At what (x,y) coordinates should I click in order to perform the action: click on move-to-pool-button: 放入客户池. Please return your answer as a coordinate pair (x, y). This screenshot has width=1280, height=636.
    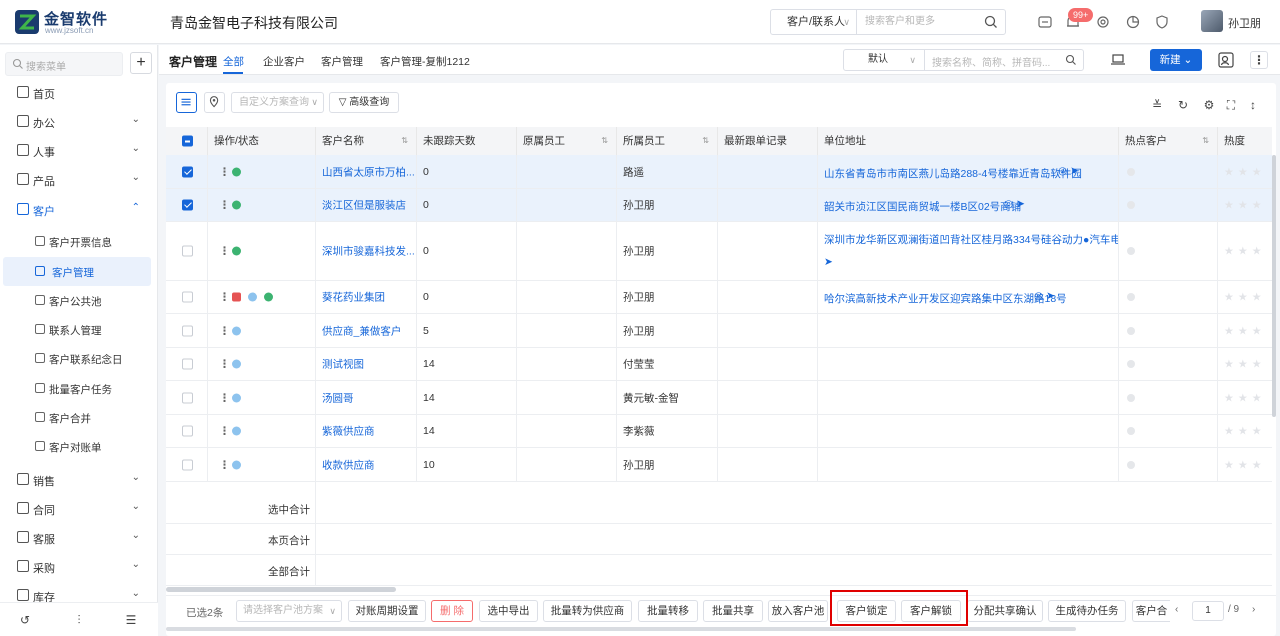
    Looking at the image, I should click on (798, 611).